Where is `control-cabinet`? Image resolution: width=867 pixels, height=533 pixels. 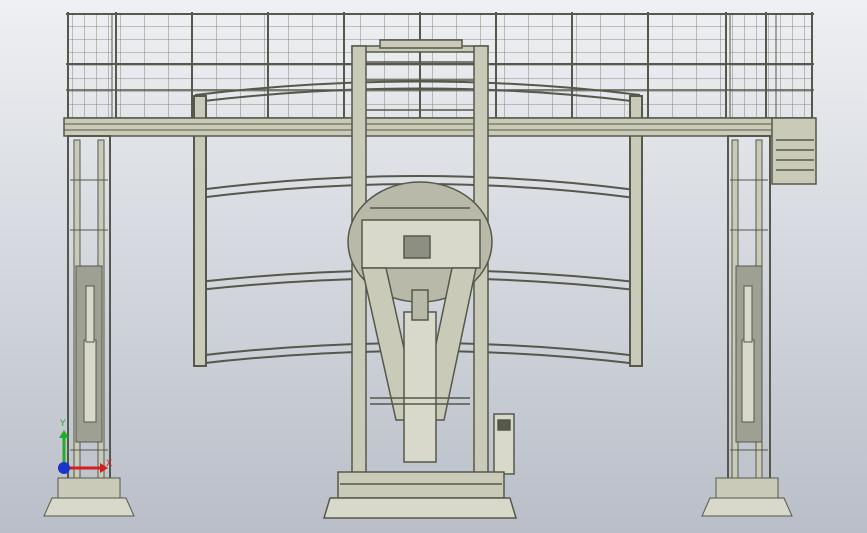
control-cabinet is located at coordinates (504, 444).